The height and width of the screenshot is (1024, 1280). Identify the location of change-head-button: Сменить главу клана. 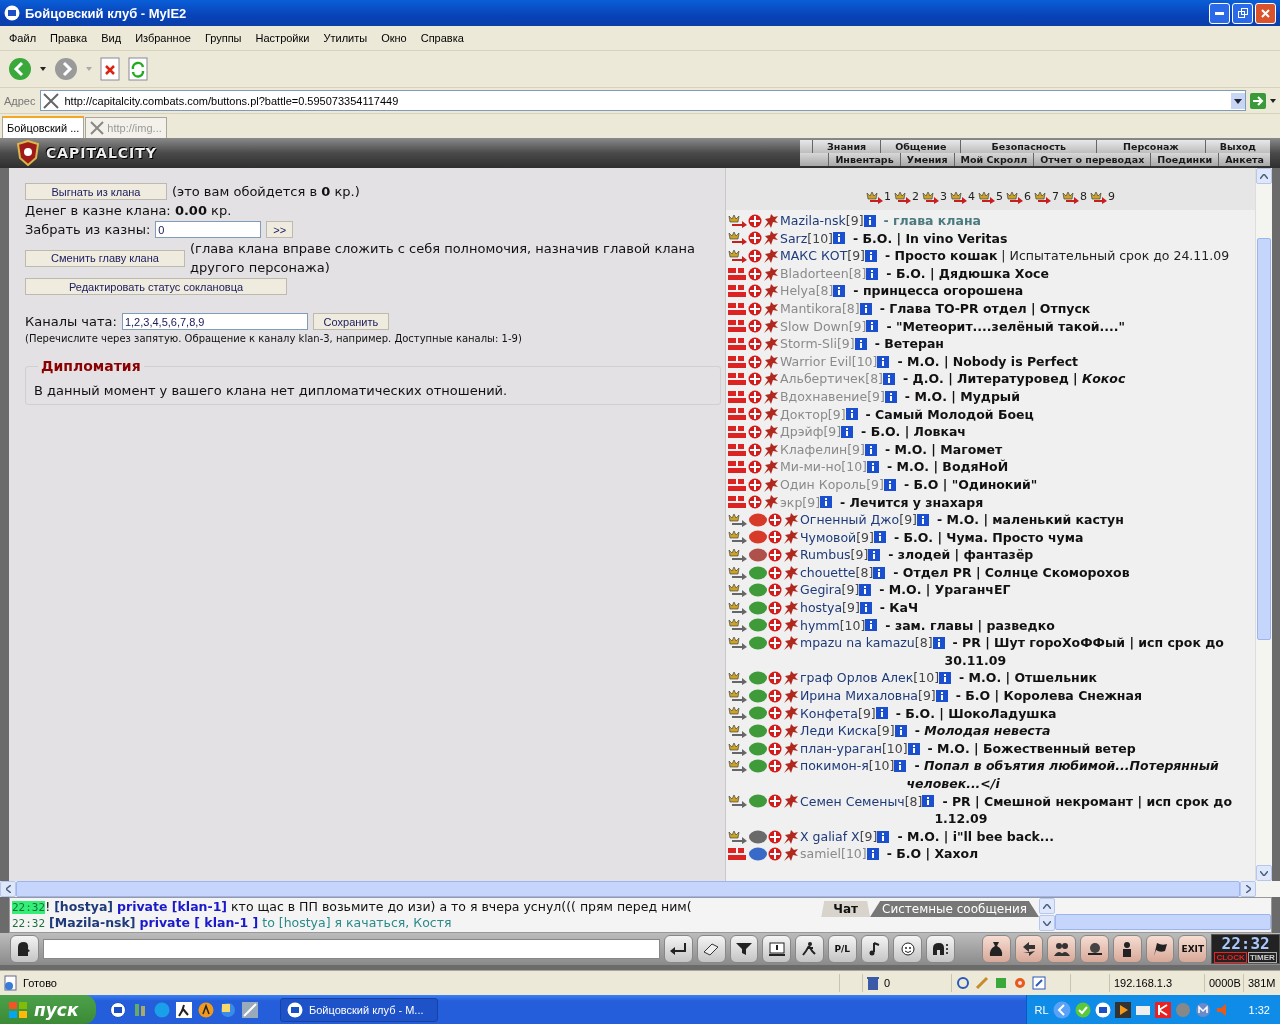
(105, 258).